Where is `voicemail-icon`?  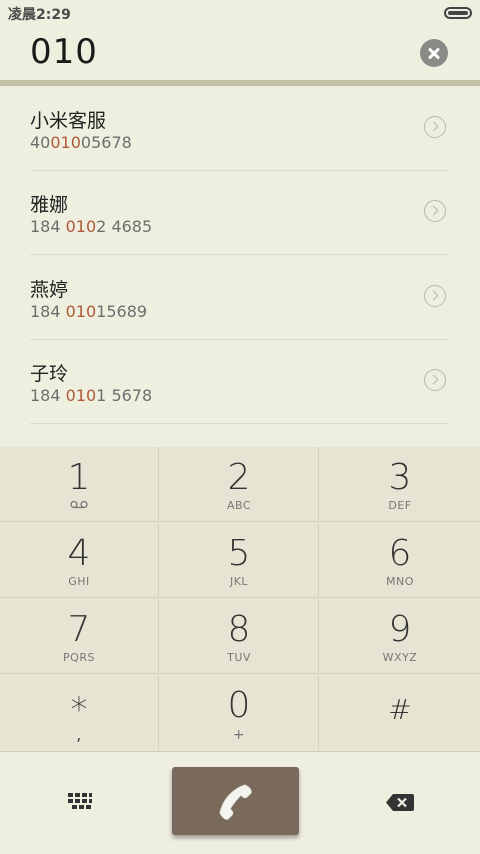
voicemail-icon is located at coordinates (79, 505).